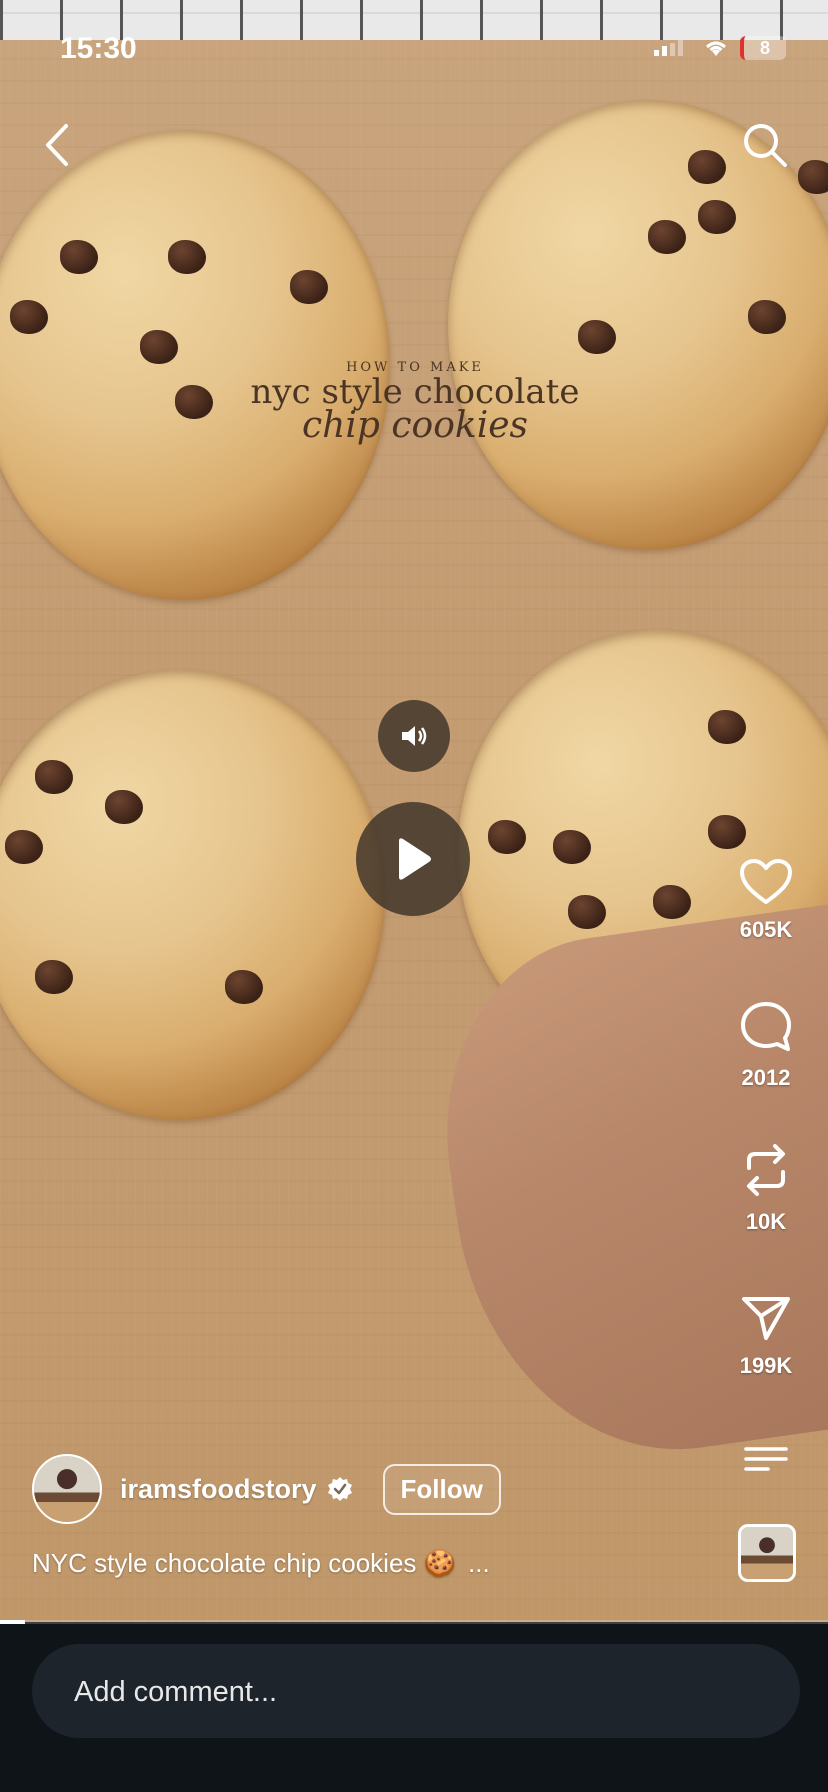  What do you see at coordinates (192, 895) in the screenshot?
I see `cookie-bottom-left` at bounding box center [192, 895].